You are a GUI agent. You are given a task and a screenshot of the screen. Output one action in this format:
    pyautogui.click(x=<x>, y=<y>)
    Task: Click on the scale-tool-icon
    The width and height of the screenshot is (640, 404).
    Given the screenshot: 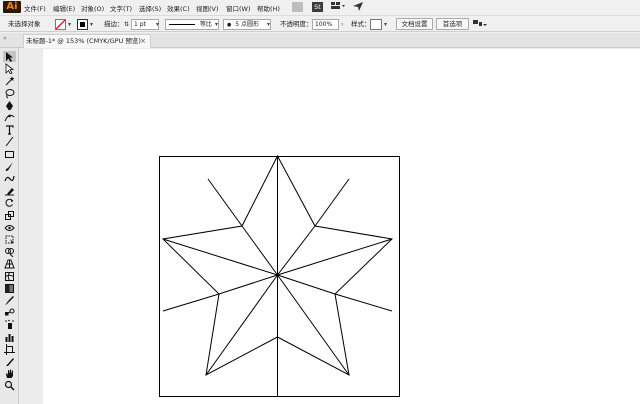 What is the action you would take?
    pyautogui.click(x=9, y=215)
    